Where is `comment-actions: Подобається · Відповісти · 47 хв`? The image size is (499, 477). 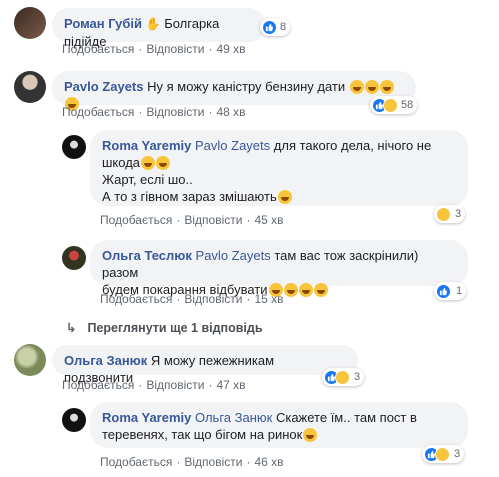
comment-actions: Подобається · Відповісти · 47 хв is located at coordinates (154, 385).